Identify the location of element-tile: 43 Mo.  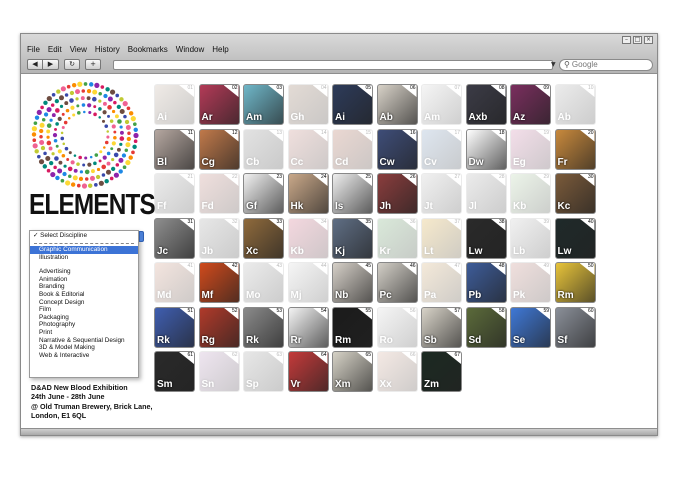
(263, 282).